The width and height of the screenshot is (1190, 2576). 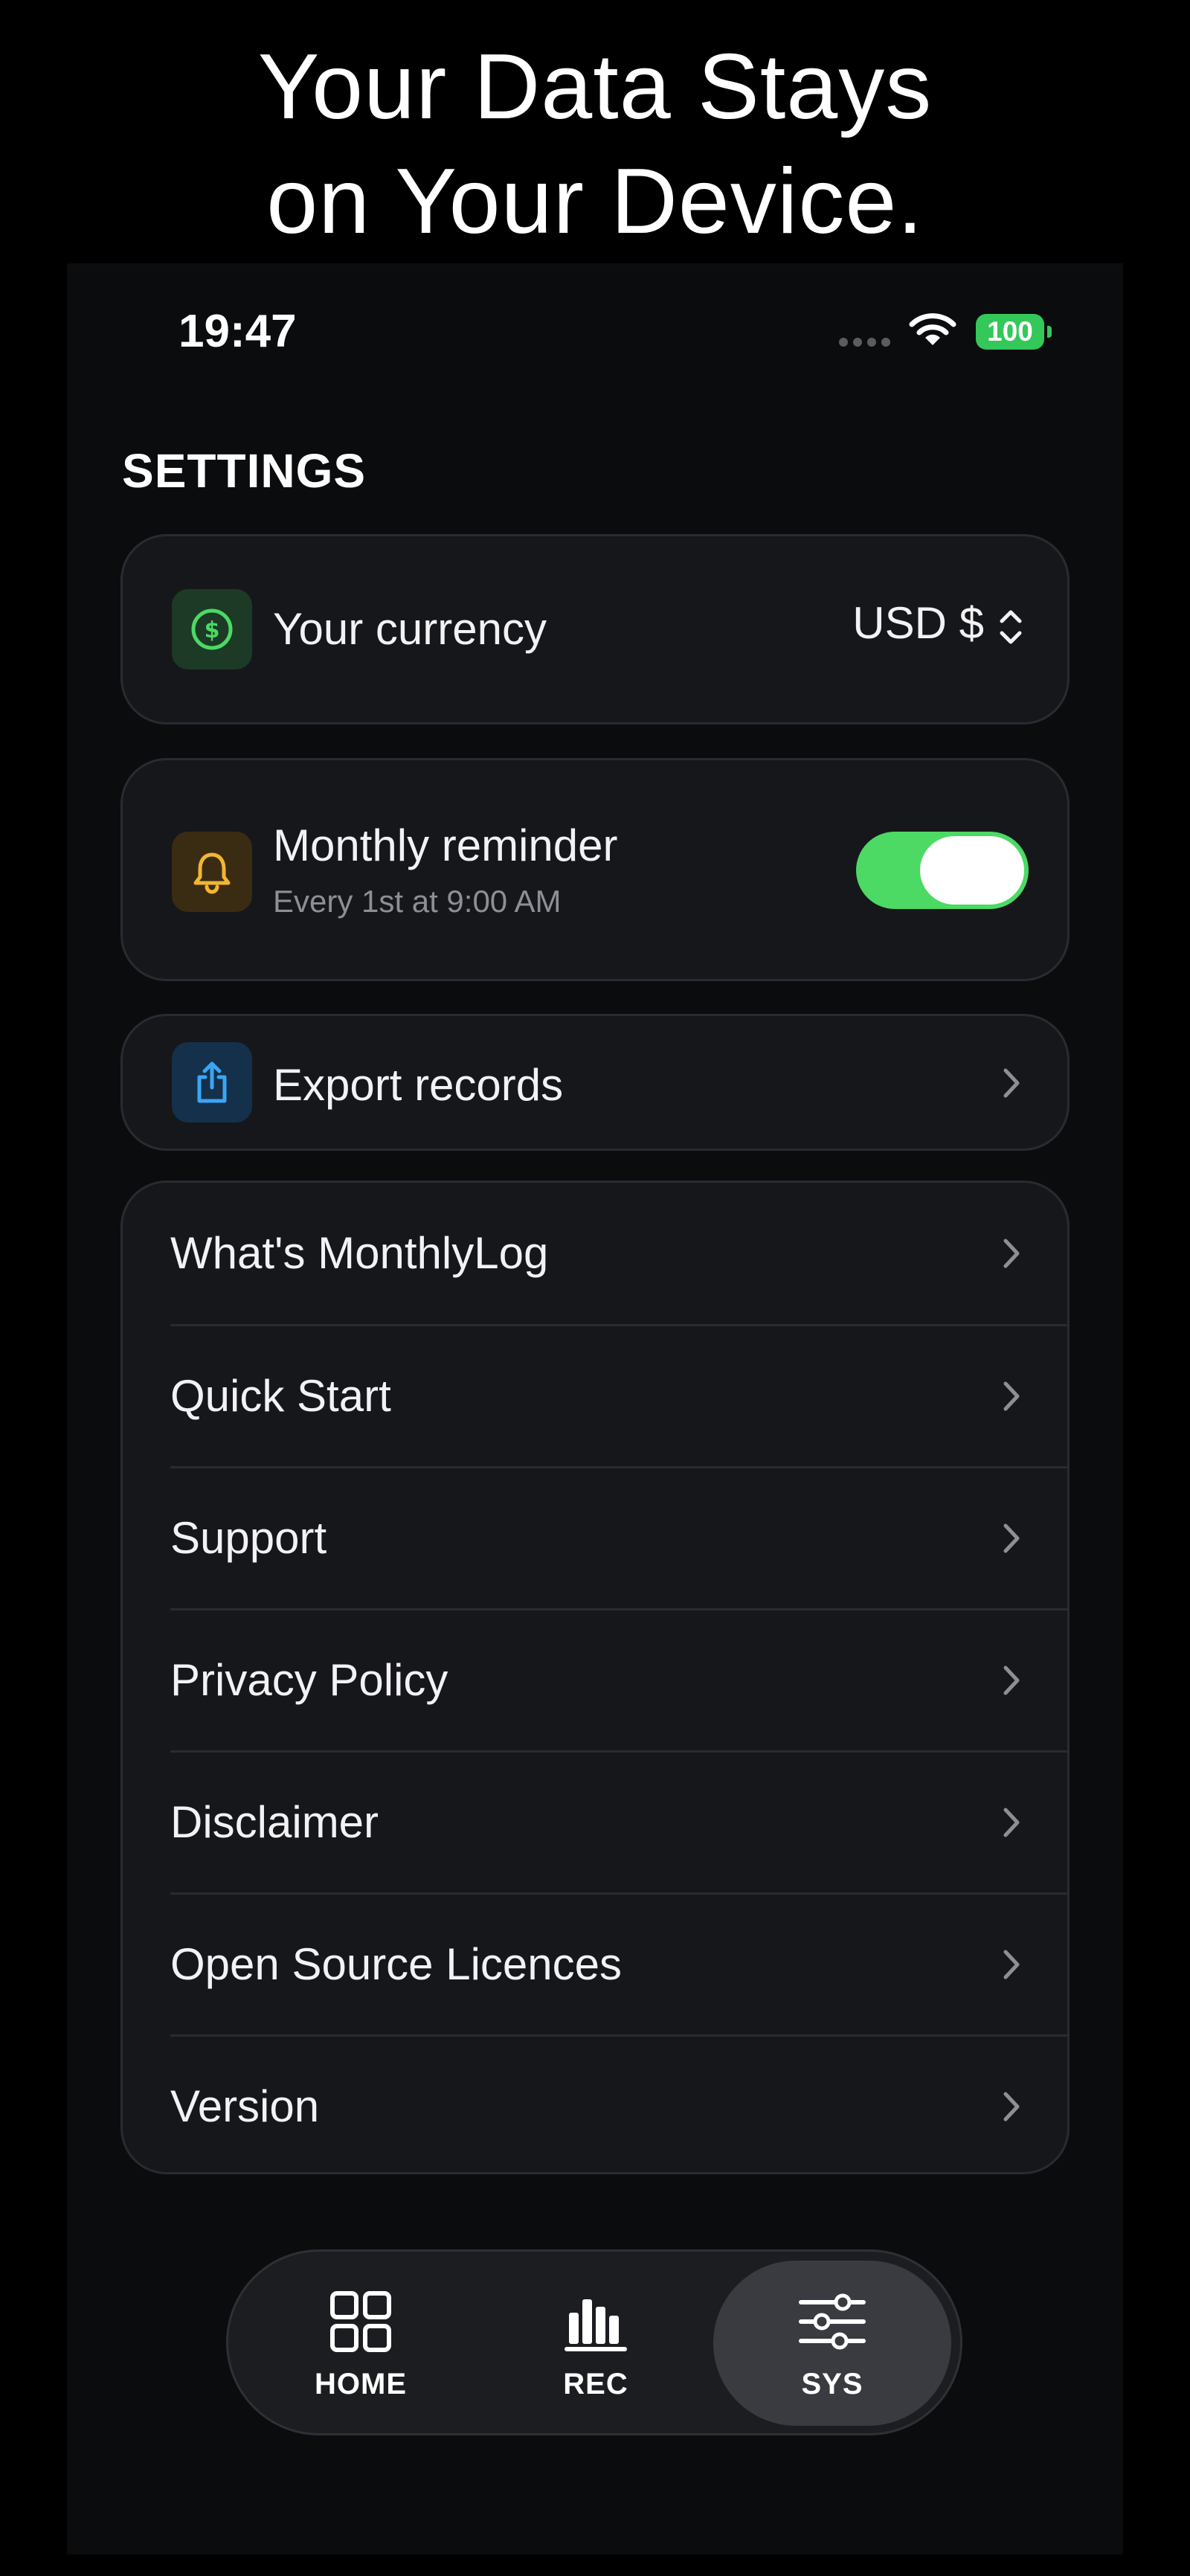 I want to click on tab-bar: HOME REC SYS, so click(x=594, y=2342).